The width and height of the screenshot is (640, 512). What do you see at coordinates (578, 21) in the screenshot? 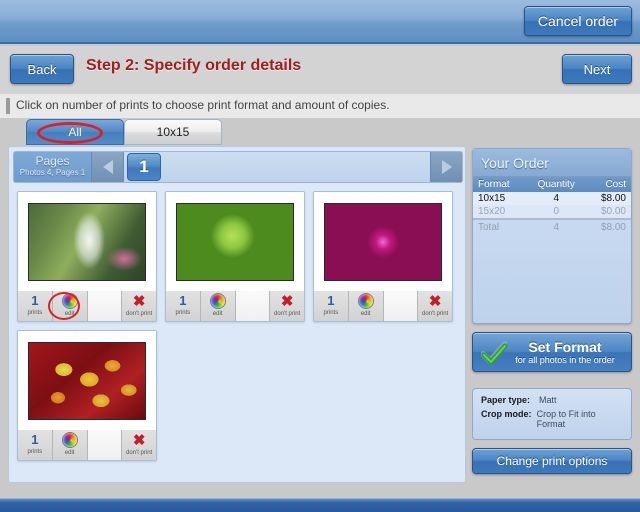
I see `cancel-order-button: Cancel order` at bounding box center [578, 21].